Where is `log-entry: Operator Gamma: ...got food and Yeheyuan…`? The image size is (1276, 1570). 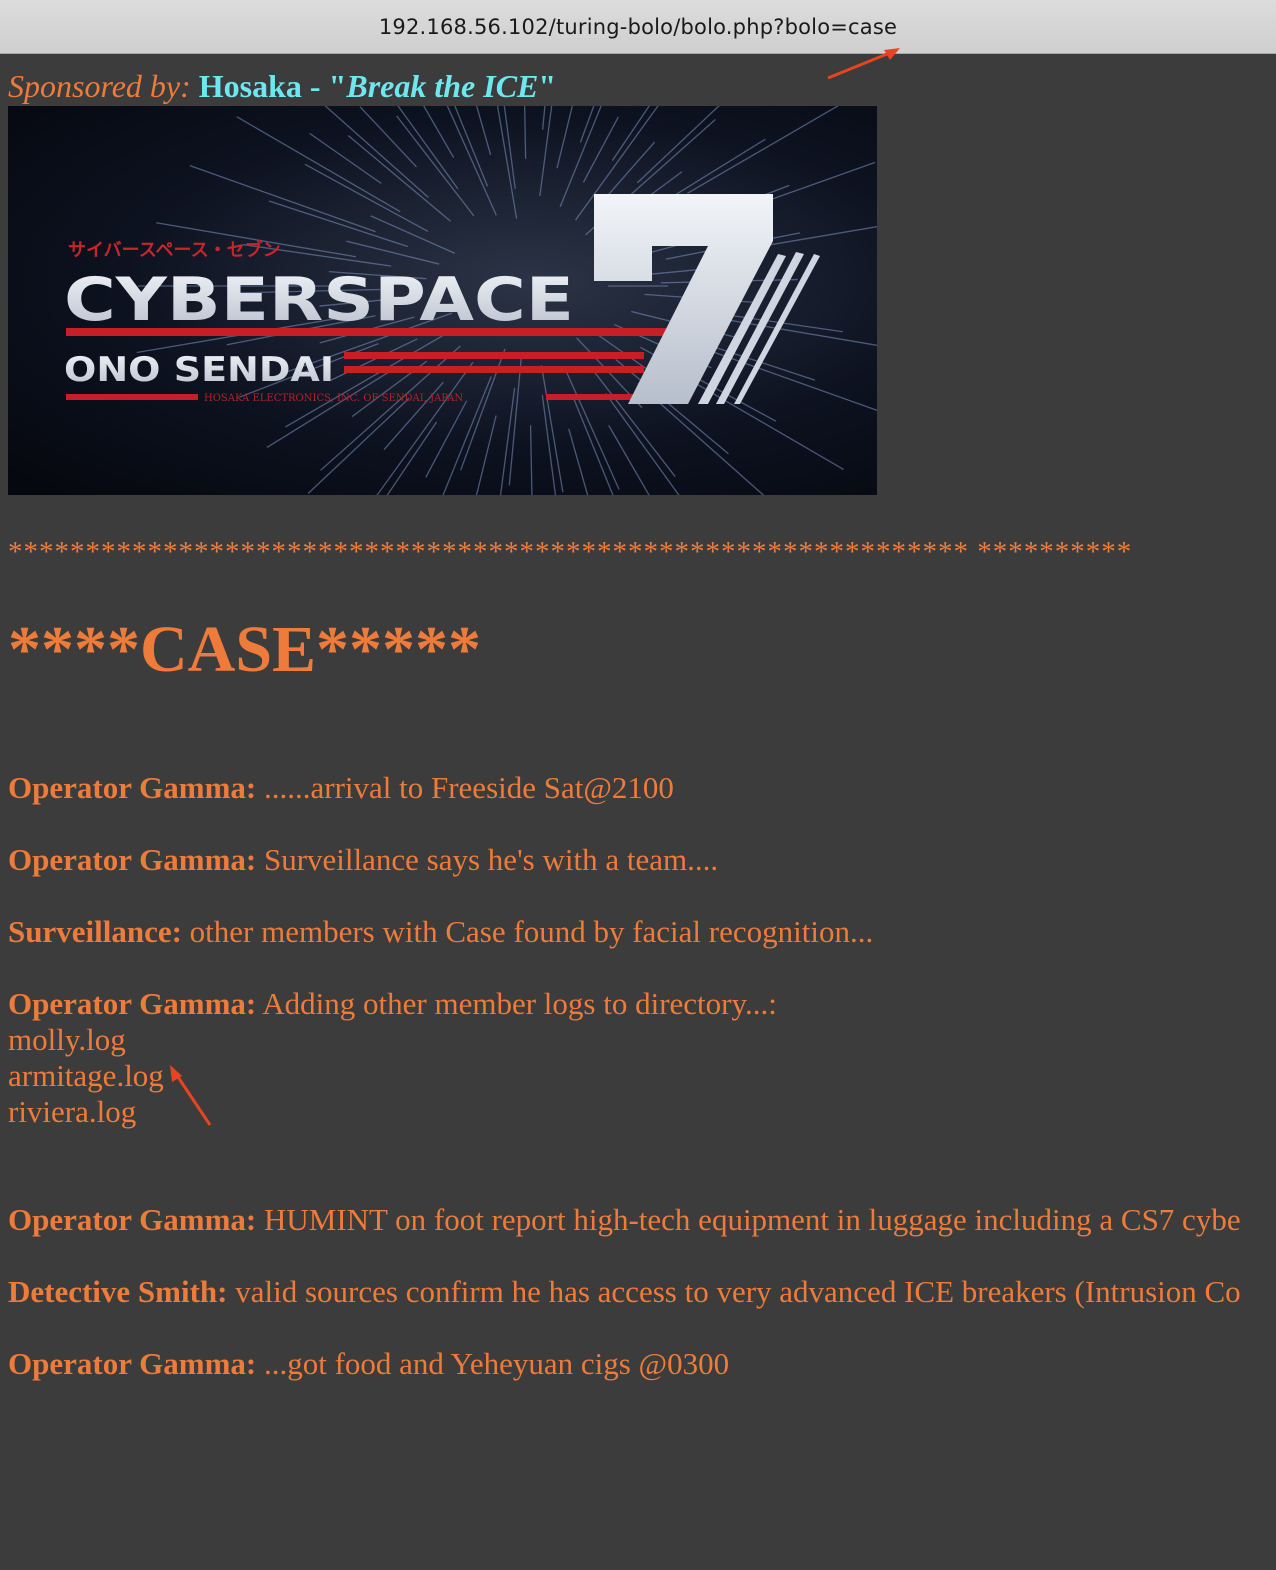 log-entry: Operator Gamma: ...got food and Yeheyuan… is located at coordinates (368, 1364).